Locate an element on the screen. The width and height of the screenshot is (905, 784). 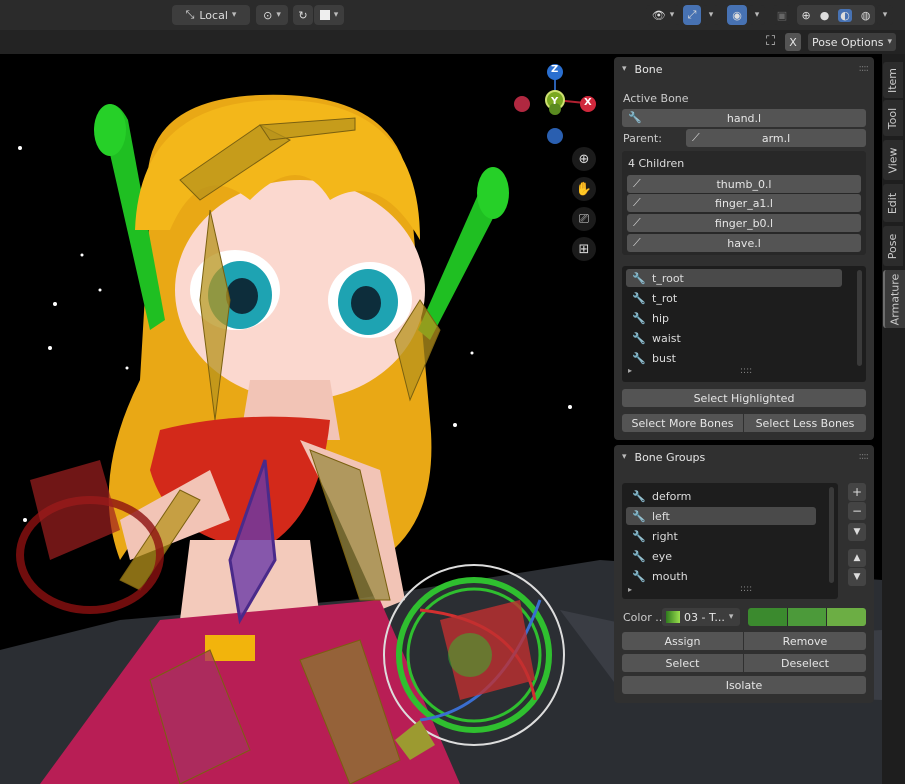
remove-button: Remove is located at coordinates (805, 641).